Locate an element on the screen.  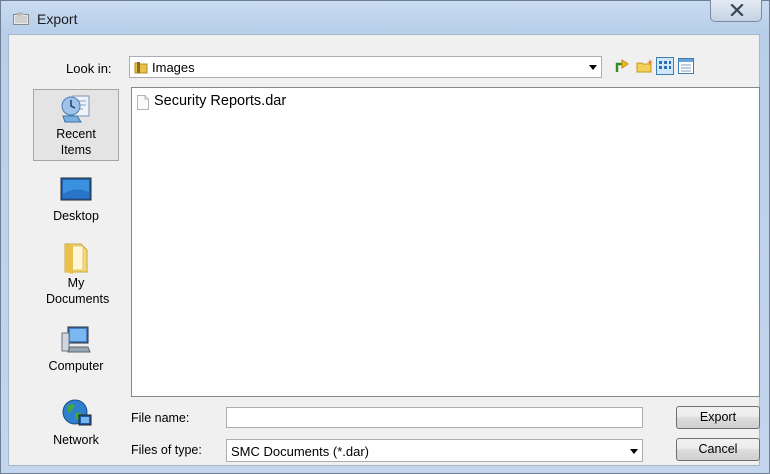
file-type-label: Files of type: is located at coordinates (166, 450).